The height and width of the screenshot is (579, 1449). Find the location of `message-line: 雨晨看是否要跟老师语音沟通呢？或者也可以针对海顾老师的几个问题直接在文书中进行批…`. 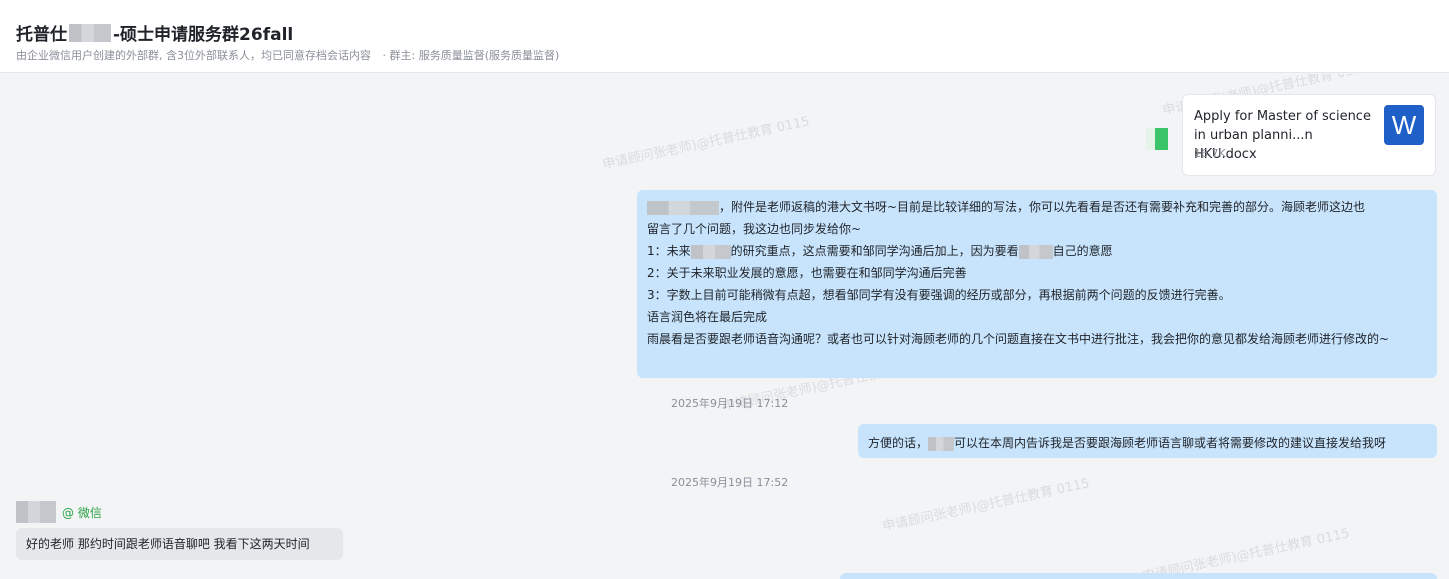

message-line: 雨晨看是否要跟老师语音沟通呢？或者也可以针对海顾老师的几个问题直接在文书中进行批… is located at coordinates (1018, 339).